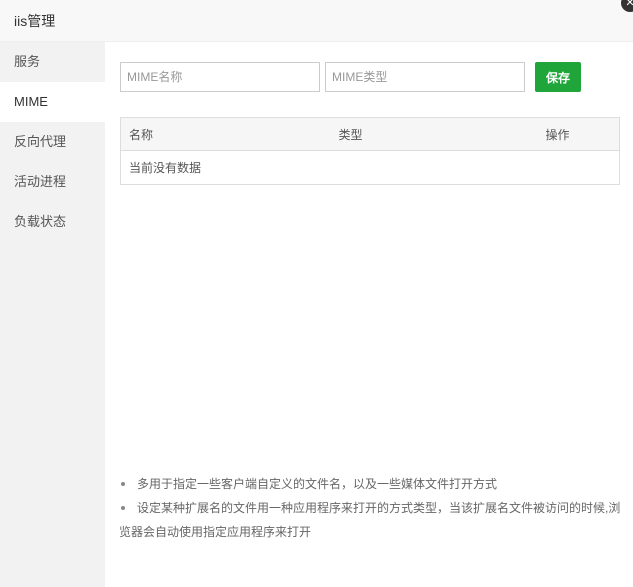 The image size is (633, 587). I want to click on list-item: 多用于指定一些客户端自定义的文件名，以及一些媒体文件打开方式, so click(372, 484).